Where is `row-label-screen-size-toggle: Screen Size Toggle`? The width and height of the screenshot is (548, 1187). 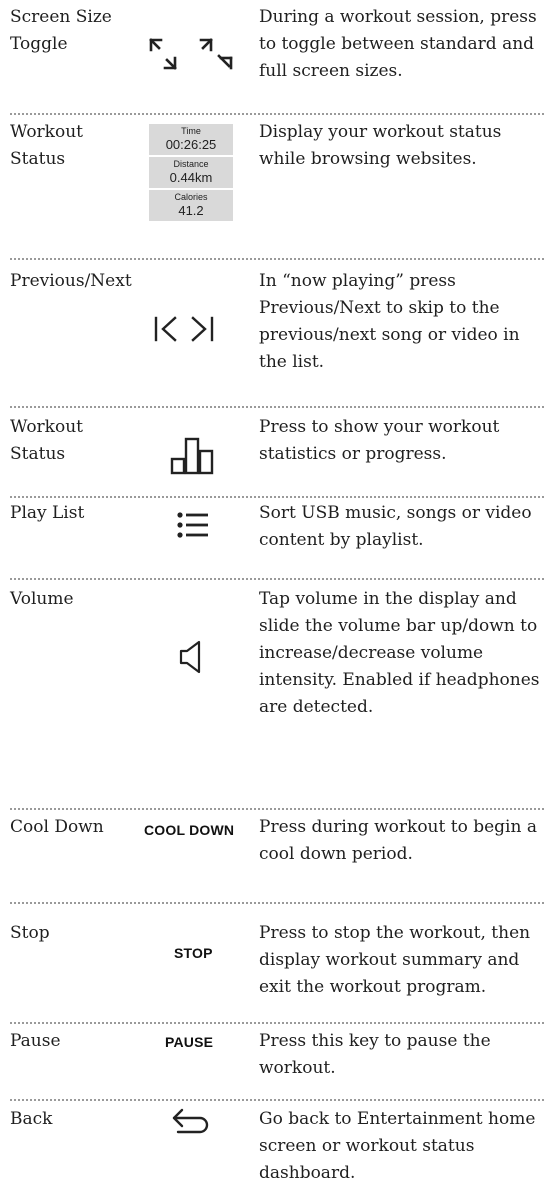 row-label-screen-size-toggle: Screen Size Toggle is located at coordinates (61, 30).